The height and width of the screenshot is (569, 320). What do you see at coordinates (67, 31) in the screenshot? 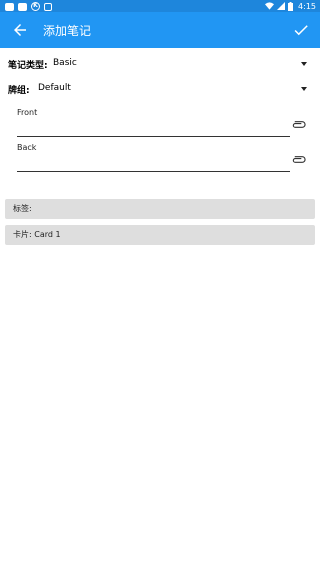
I see `page-title: 添加笔记` at bounding box center [67, 31].